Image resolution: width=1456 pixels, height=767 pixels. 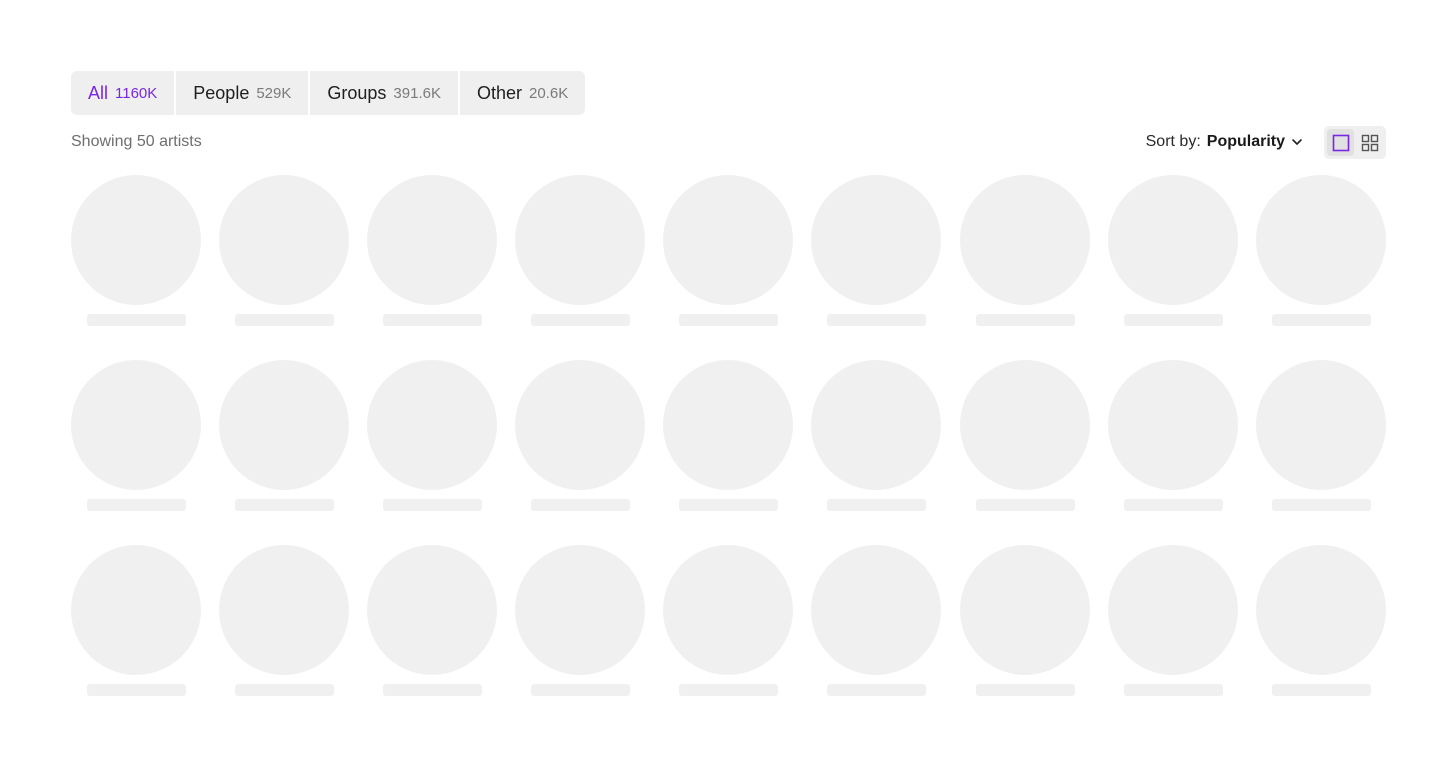 I want to click on tab-groups: Groups 391.6K, so click(x=384, y=93).